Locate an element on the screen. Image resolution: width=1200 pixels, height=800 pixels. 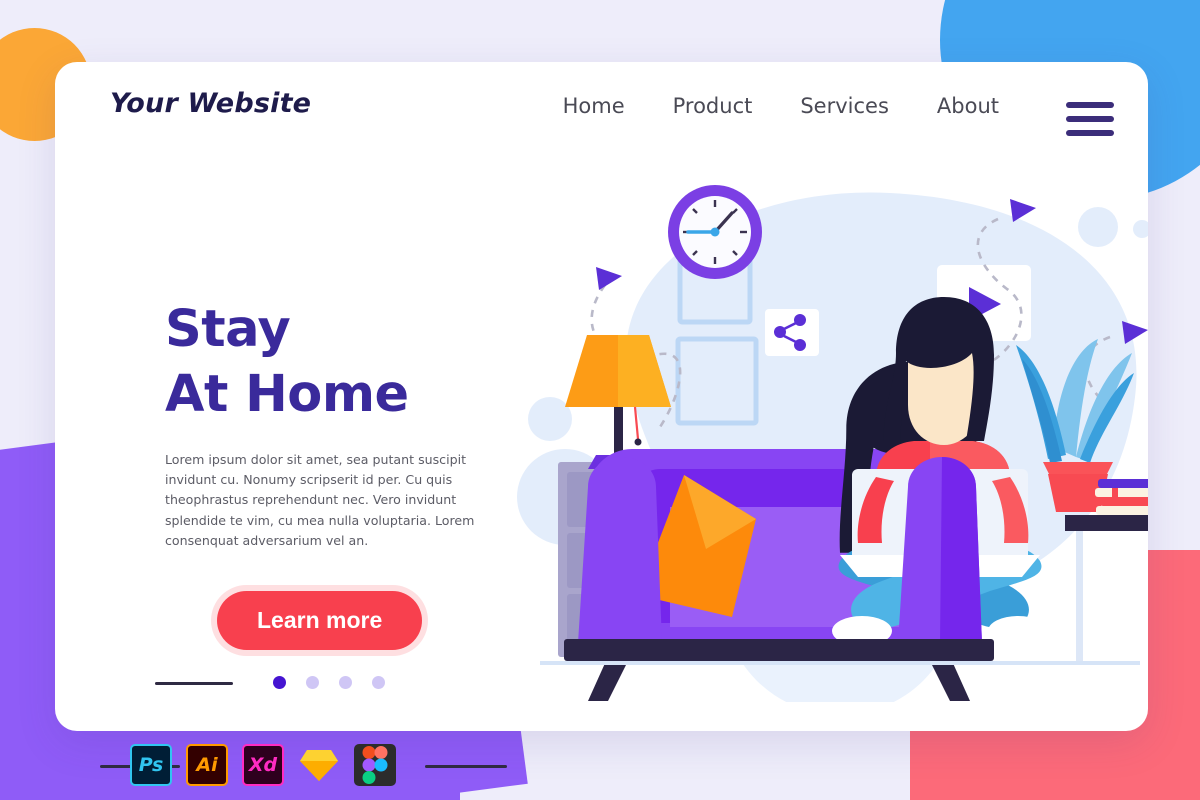
carousel-dots is located at coordinates (399, 683).